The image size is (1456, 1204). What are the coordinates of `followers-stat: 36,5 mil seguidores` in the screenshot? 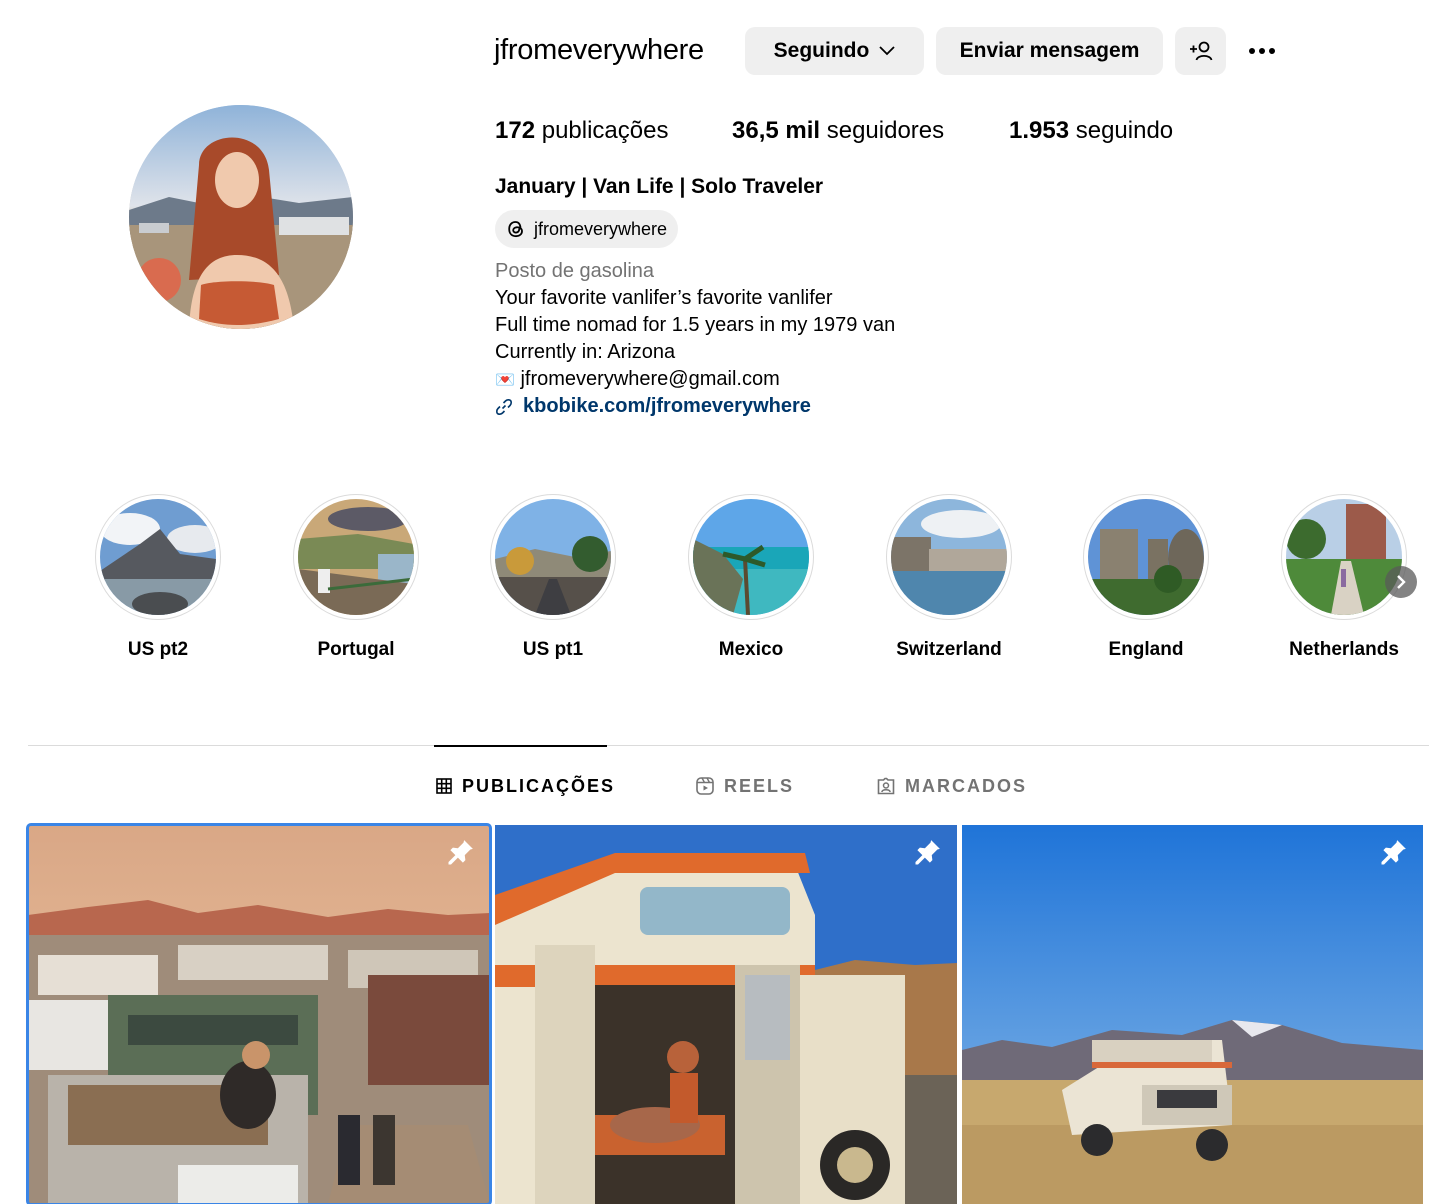 It's located at (838, 131).